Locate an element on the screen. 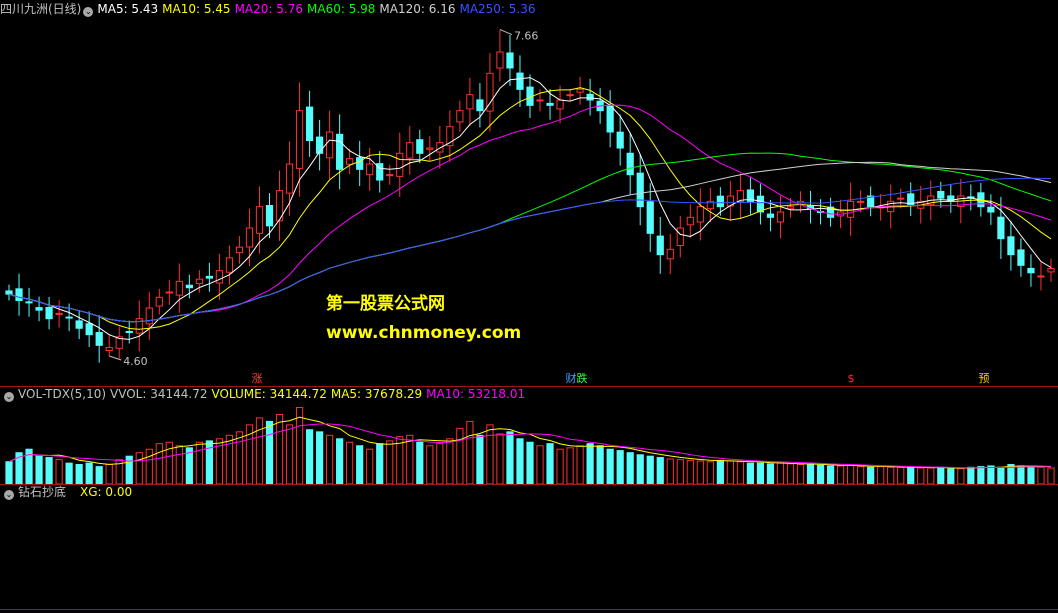 The width and height of the screenshot is (1058, 613). signal-marker-0: 涨 is located at coordinates (257, 378).